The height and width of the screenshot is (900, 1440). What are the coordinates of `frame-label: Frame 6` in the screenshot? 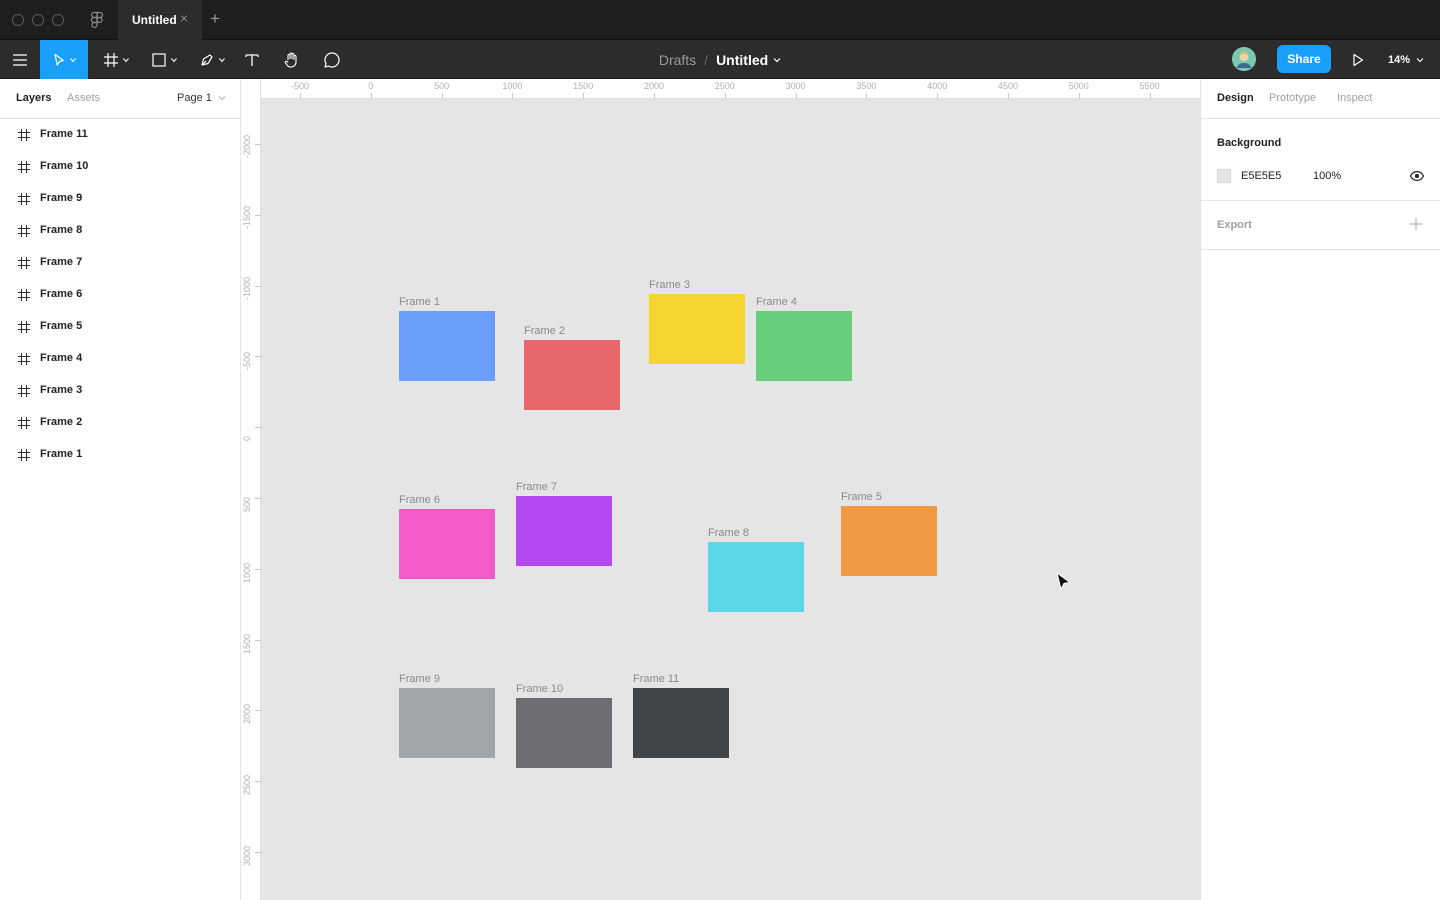 It's located at (419, 500).